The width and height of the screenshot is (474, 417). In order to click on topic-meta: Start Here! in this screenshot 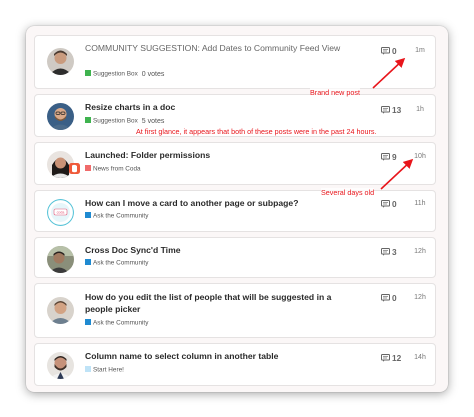, I will do `click(104, 370)`.